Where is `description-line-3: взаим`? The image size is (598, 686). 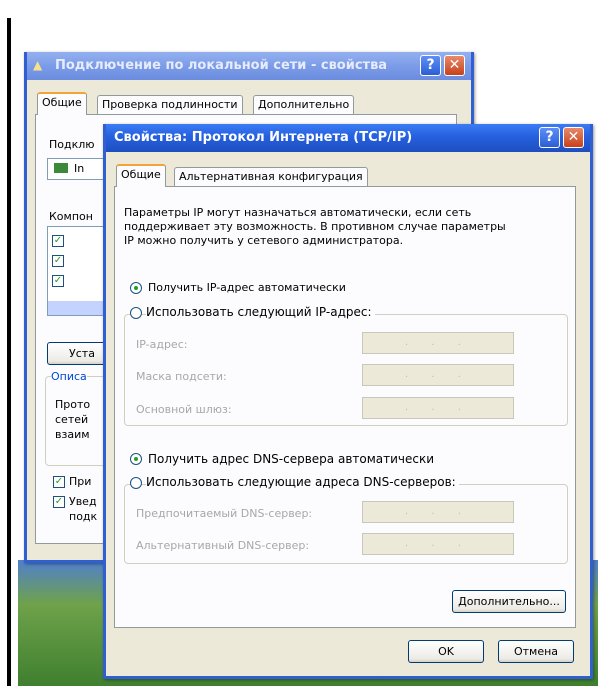
description-line-3: взаим is located at coordinates (72, 434).